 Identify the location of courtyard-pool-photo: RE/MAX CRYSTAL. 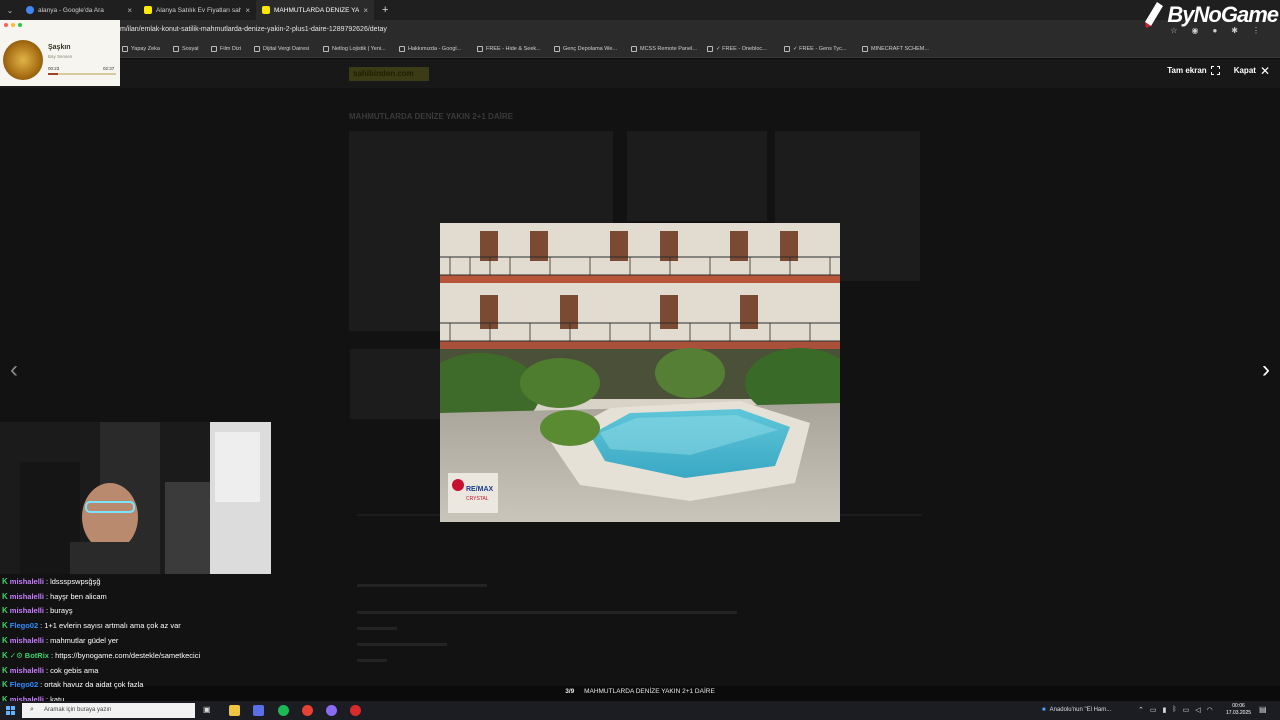
(640, 372).